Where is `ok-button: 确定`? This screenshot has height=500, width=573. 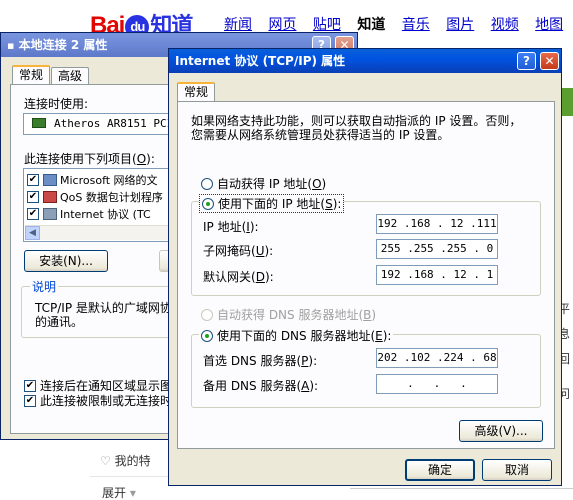 ok-button: 确定 is located at coordinates (440, 470).